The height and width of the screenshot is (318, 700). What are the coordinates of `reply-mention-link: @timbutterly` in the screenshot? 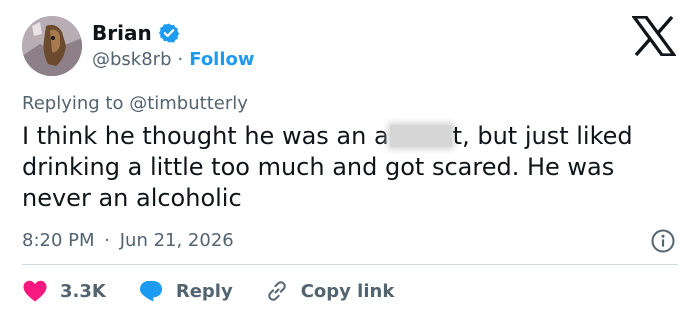 It's located at (188, 103).